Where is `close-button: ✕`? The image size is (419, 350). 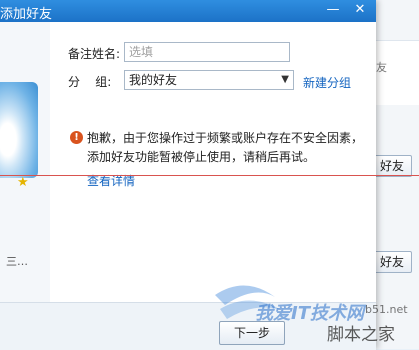 close-button: ✕ is located at coordinates (360, 10).